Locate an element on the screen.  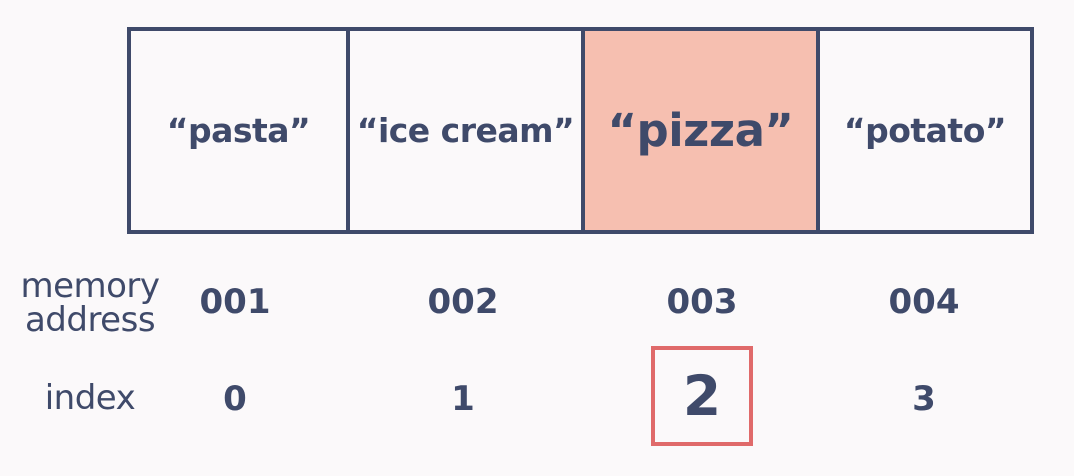
index-value-0: 0 is located at coordinates (235, 399).